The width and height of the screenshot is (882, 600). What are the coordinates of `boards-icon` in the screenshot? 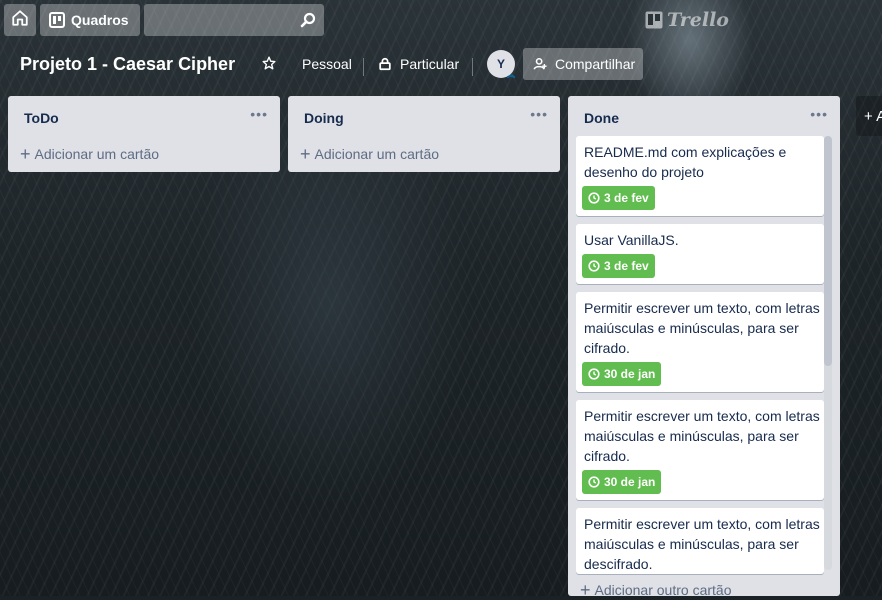 It's located at (57, 20).